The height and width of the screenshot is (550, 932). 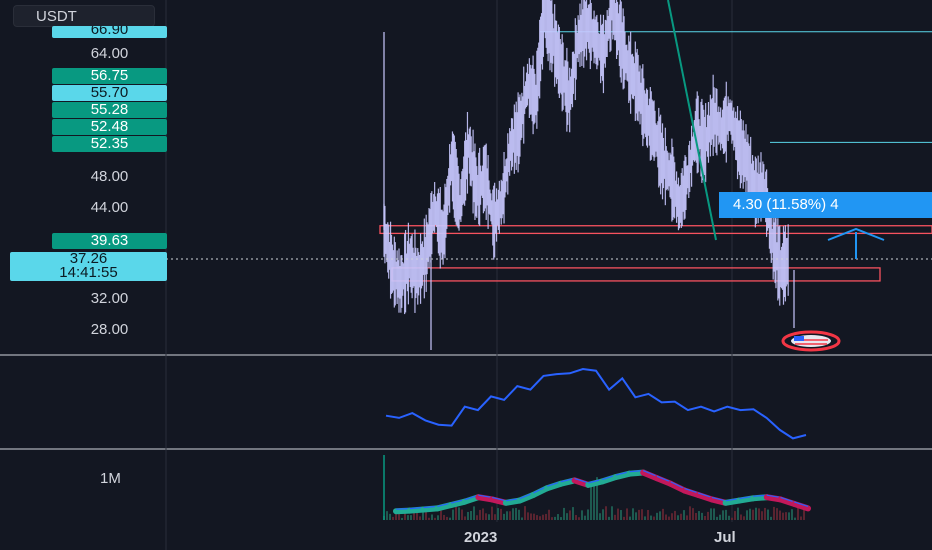 What do you see at coordinates (109, 93) in the screenshot?
I see `price-label: 55.70` at bounding box center [109, 93].